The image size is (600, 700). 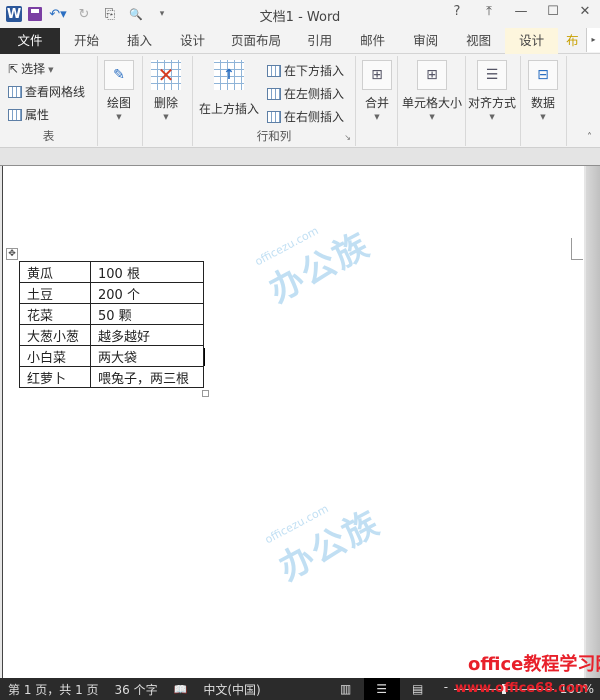 What do you see at coordinates (147, 377) in the screenshot?
I see `table-cell-quantity: 喂兔子，两三根` at bounding box center [147, 377].